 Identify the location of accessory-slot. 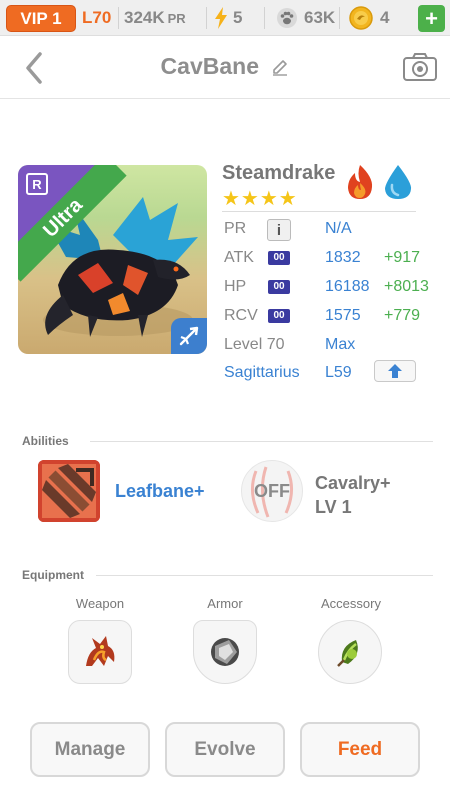
(350, 652).